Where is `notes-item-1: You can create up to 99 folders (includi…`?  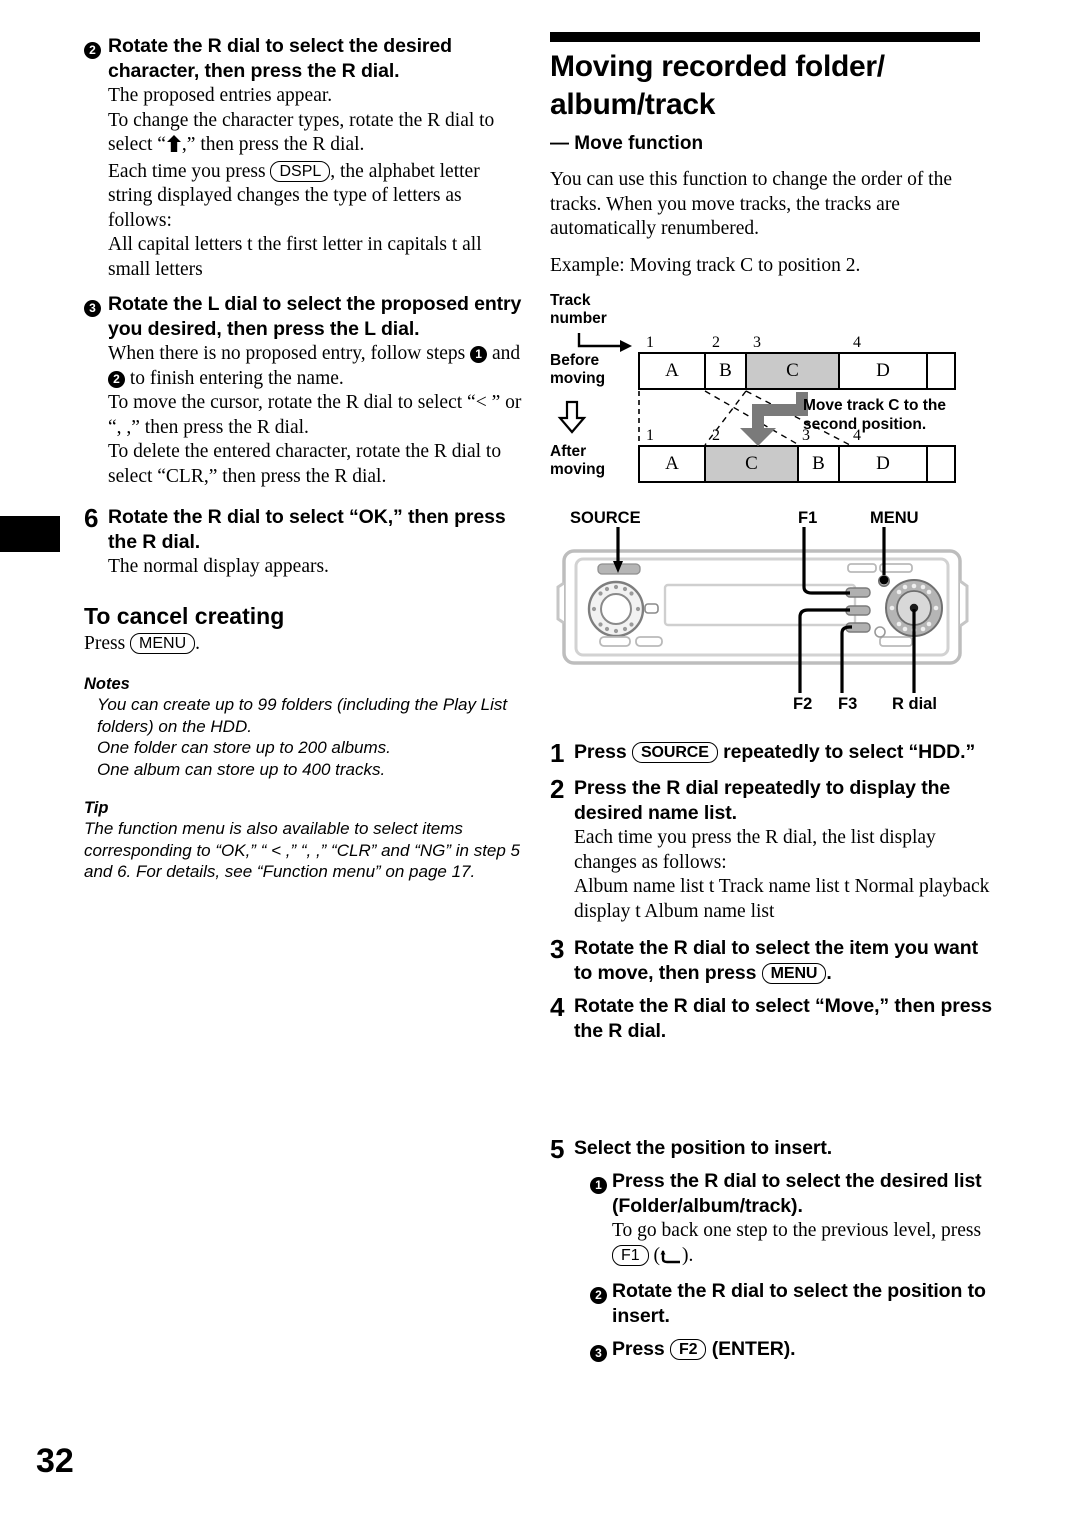
notes-item-1: You can create up to 99 folders (includi… is located at coordinates (302, 715).